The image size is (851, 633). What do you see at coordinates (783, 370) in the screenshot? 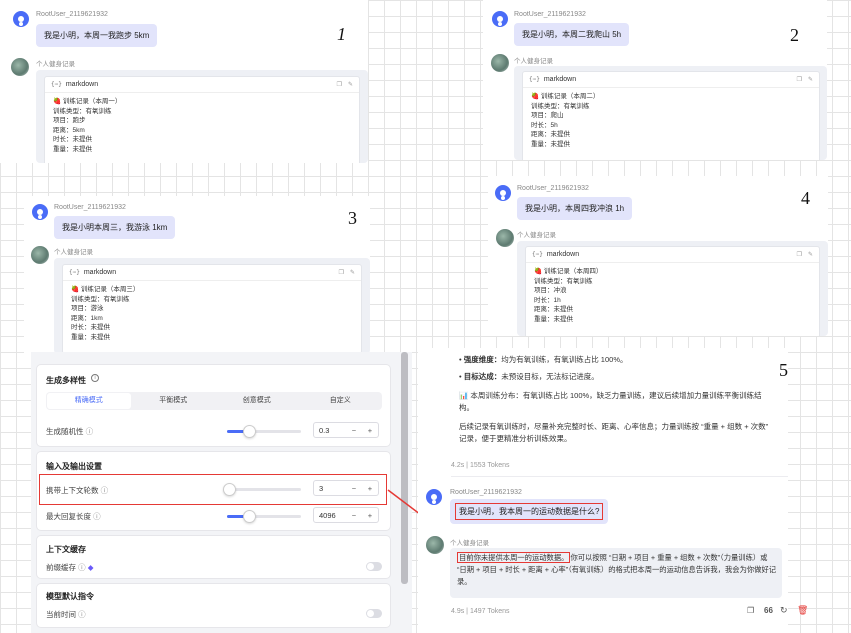
I see `panel-number: 5` at bounding box center [783, 370].